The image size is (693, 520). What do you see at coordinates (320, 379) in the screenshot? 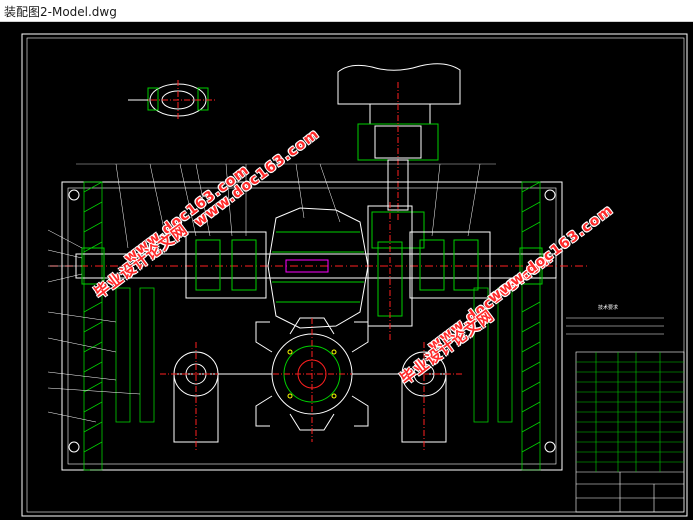
I see `star-wheel` at bounding box center [320, 379].